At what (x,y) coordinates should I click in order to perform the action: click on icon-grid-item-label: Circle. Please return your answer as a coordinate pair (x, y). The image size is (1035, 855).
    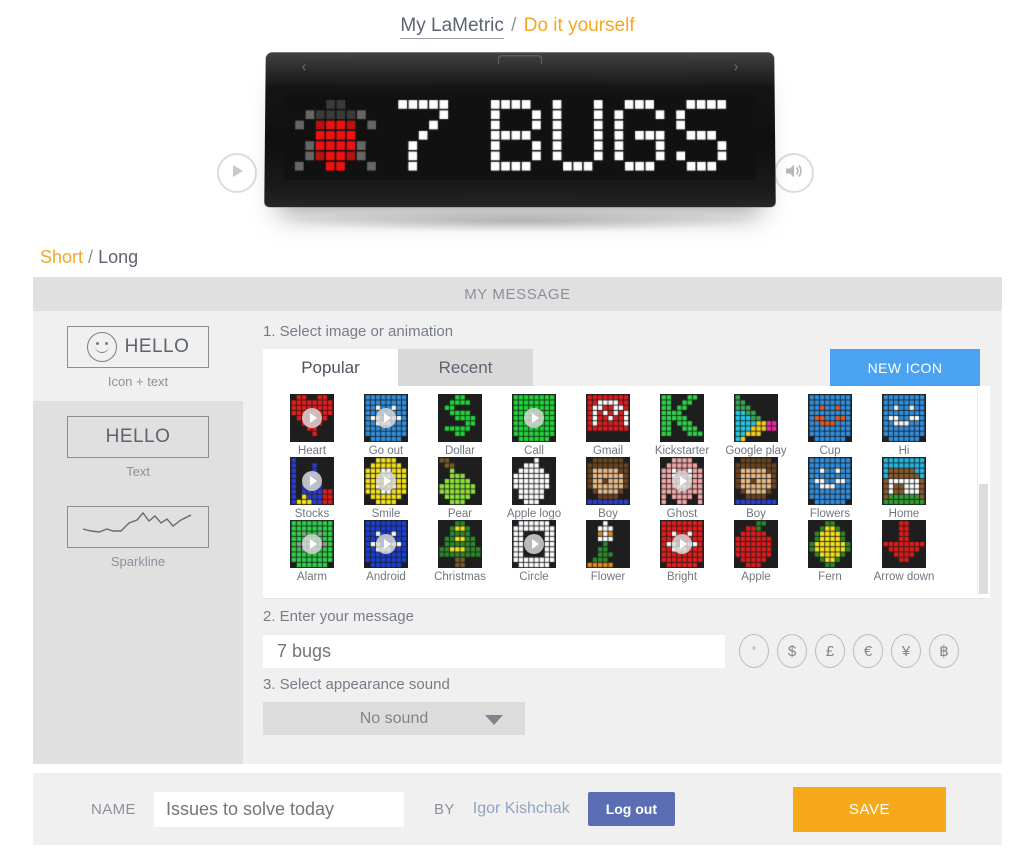
    Looking at the image, I should click on (534, 577).